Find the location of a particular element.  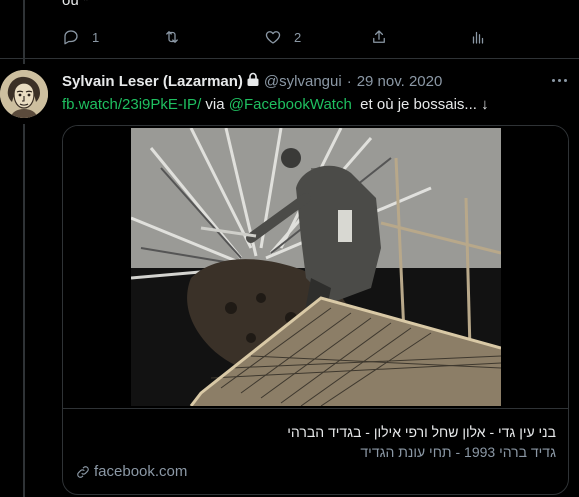

like-count: 2 is located at coordinates (298, 37).